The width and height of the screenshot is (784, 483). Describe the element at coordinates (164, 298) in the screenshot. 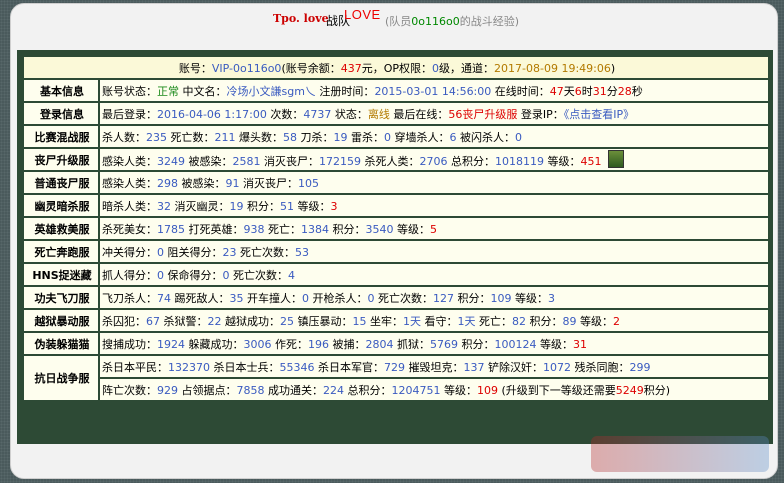

I see `stat-value: 74` at that location.